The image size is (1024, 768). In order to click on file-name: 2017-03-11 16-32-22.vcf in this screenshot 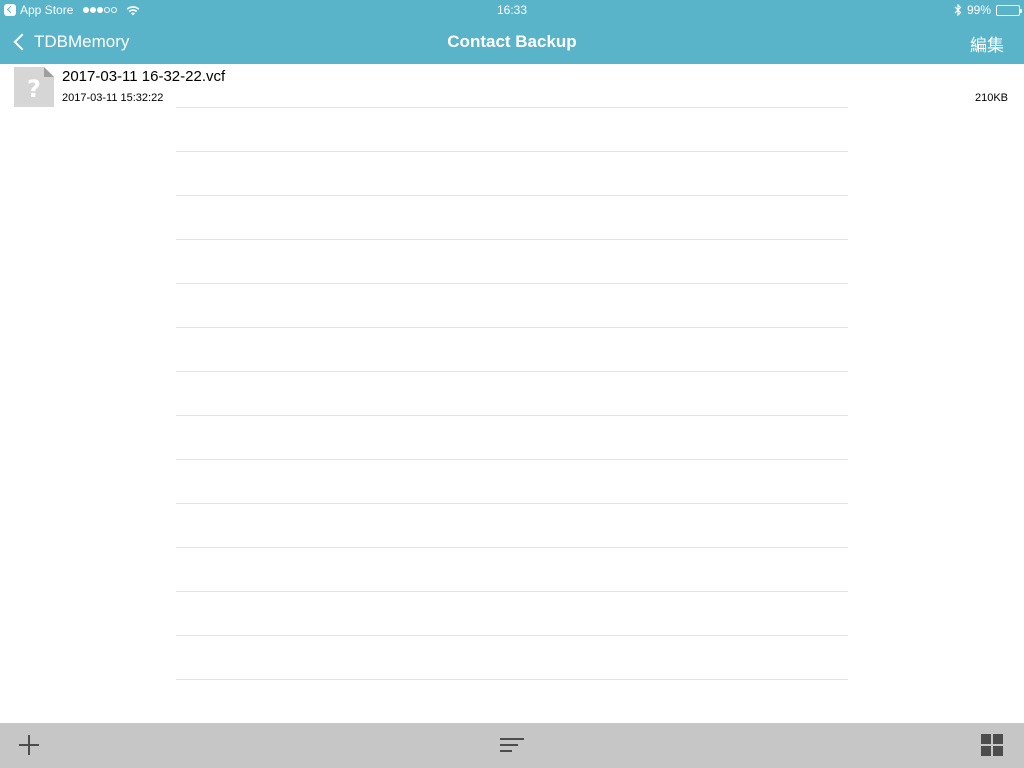, I will do `click(144, 76)`.